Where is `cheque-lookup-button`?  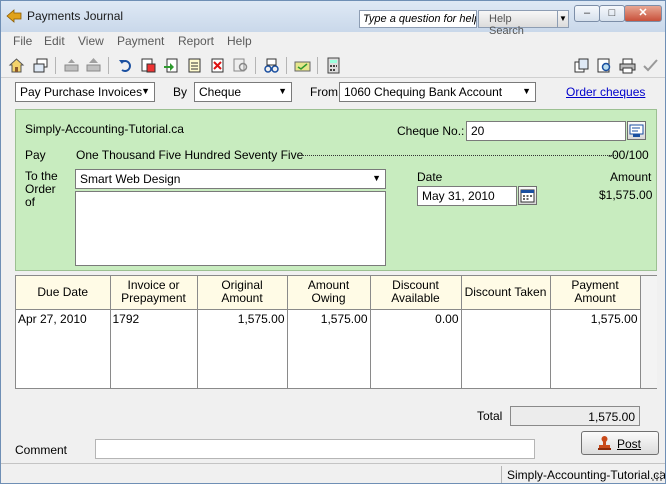 cheque-lookup-button is located at coordinates (636, 130).